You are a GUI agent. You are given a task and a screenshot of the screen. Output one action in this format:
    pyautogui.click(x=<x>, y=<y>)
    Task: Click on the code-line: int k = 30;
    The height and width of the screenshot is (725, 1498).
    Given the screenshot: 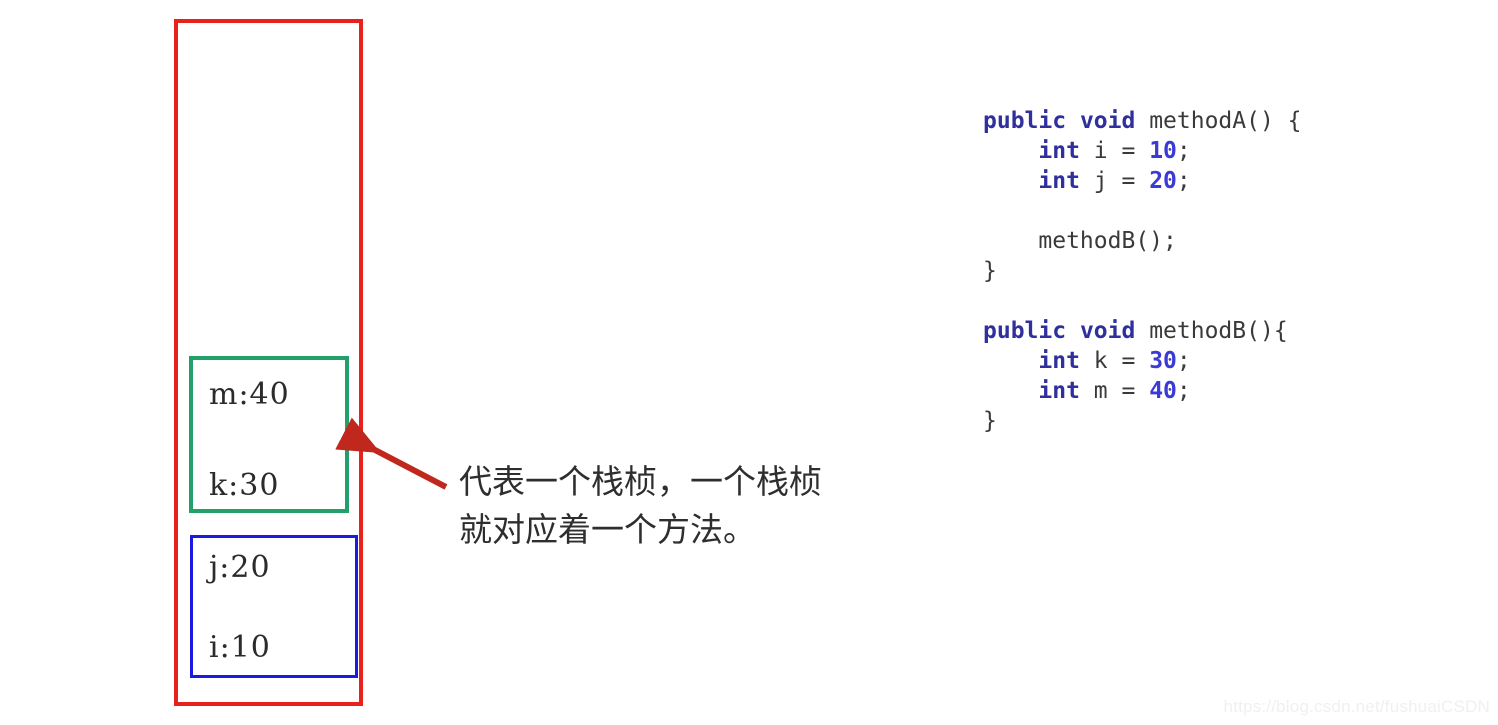 What is the action you would take?
    pyautogui.click(x=1142, y=361)
    